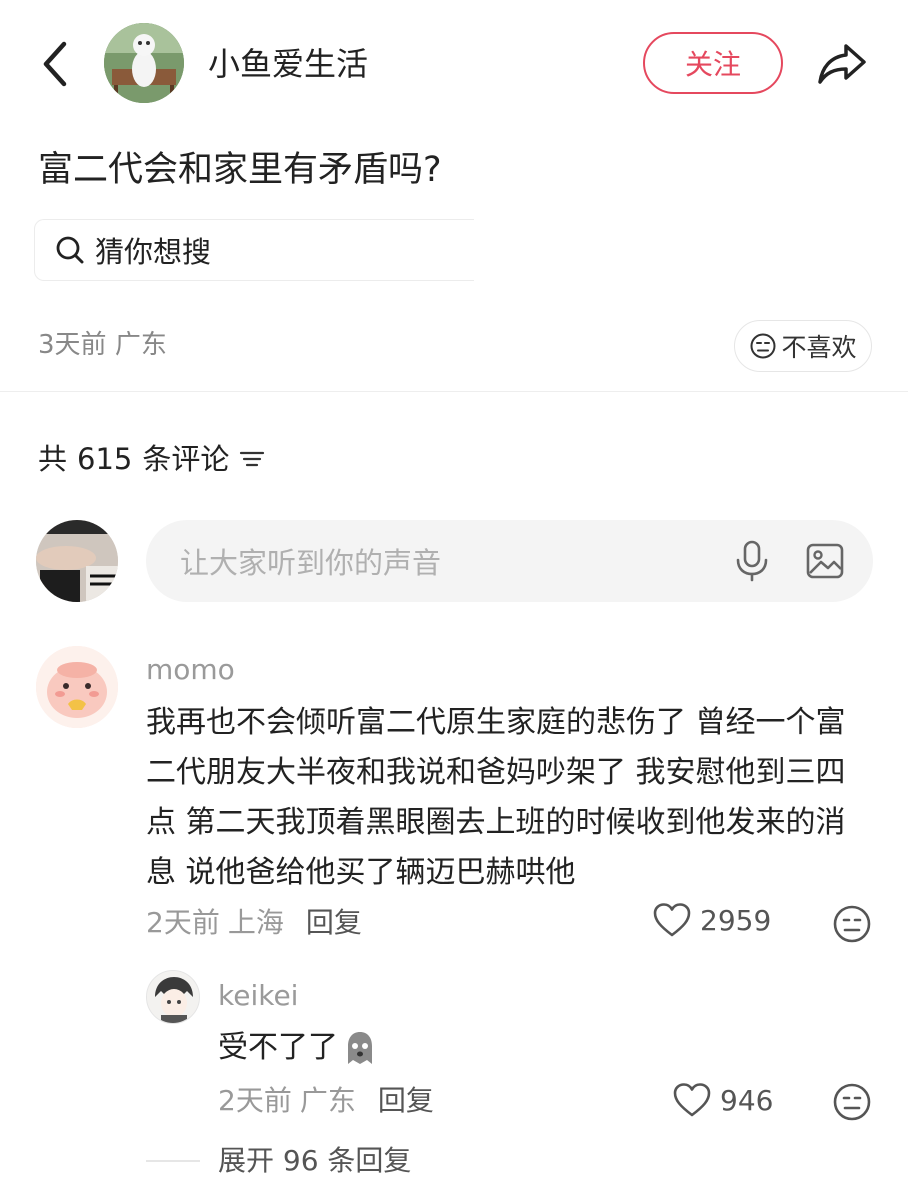  I want to click on reply-like-button: 946, so click(722, 1100).